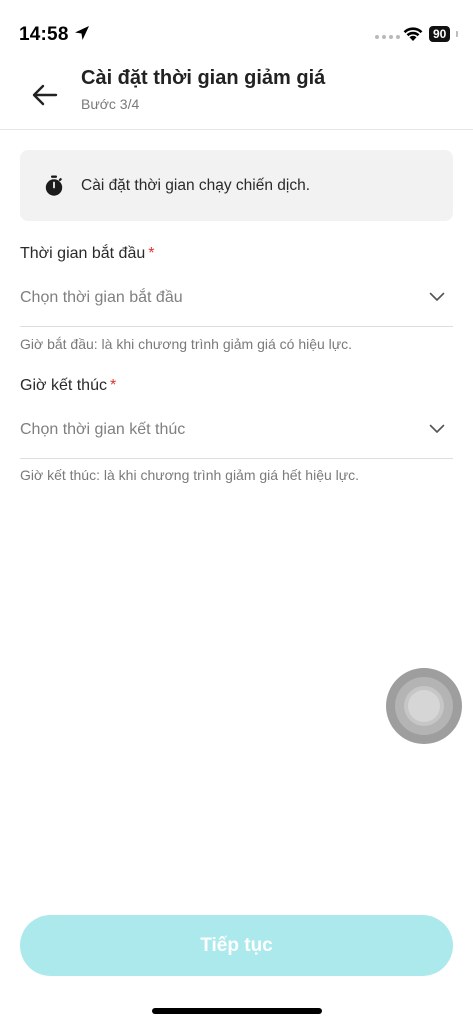 The height and width of the screenshot is (1024, 473). Describe the element at coordinates (44, 34) in the screenshot. I see `status-time: 14:58` at that location.